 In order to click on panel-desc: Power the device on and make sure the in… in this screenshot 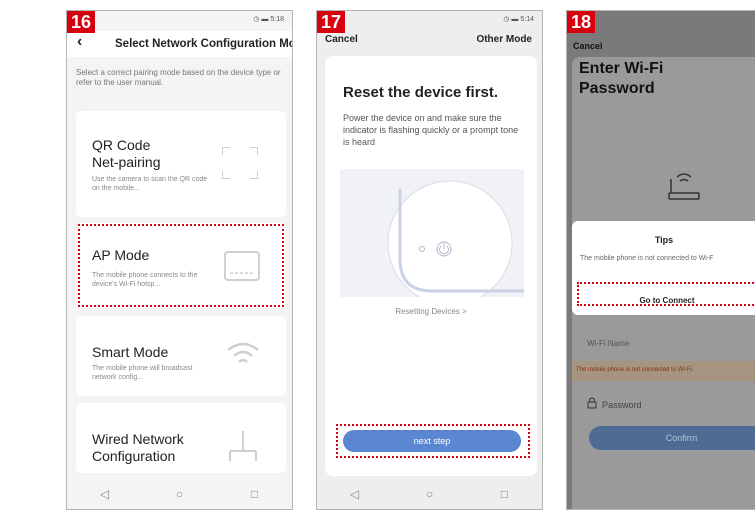, I will do `click(431, 130)`.